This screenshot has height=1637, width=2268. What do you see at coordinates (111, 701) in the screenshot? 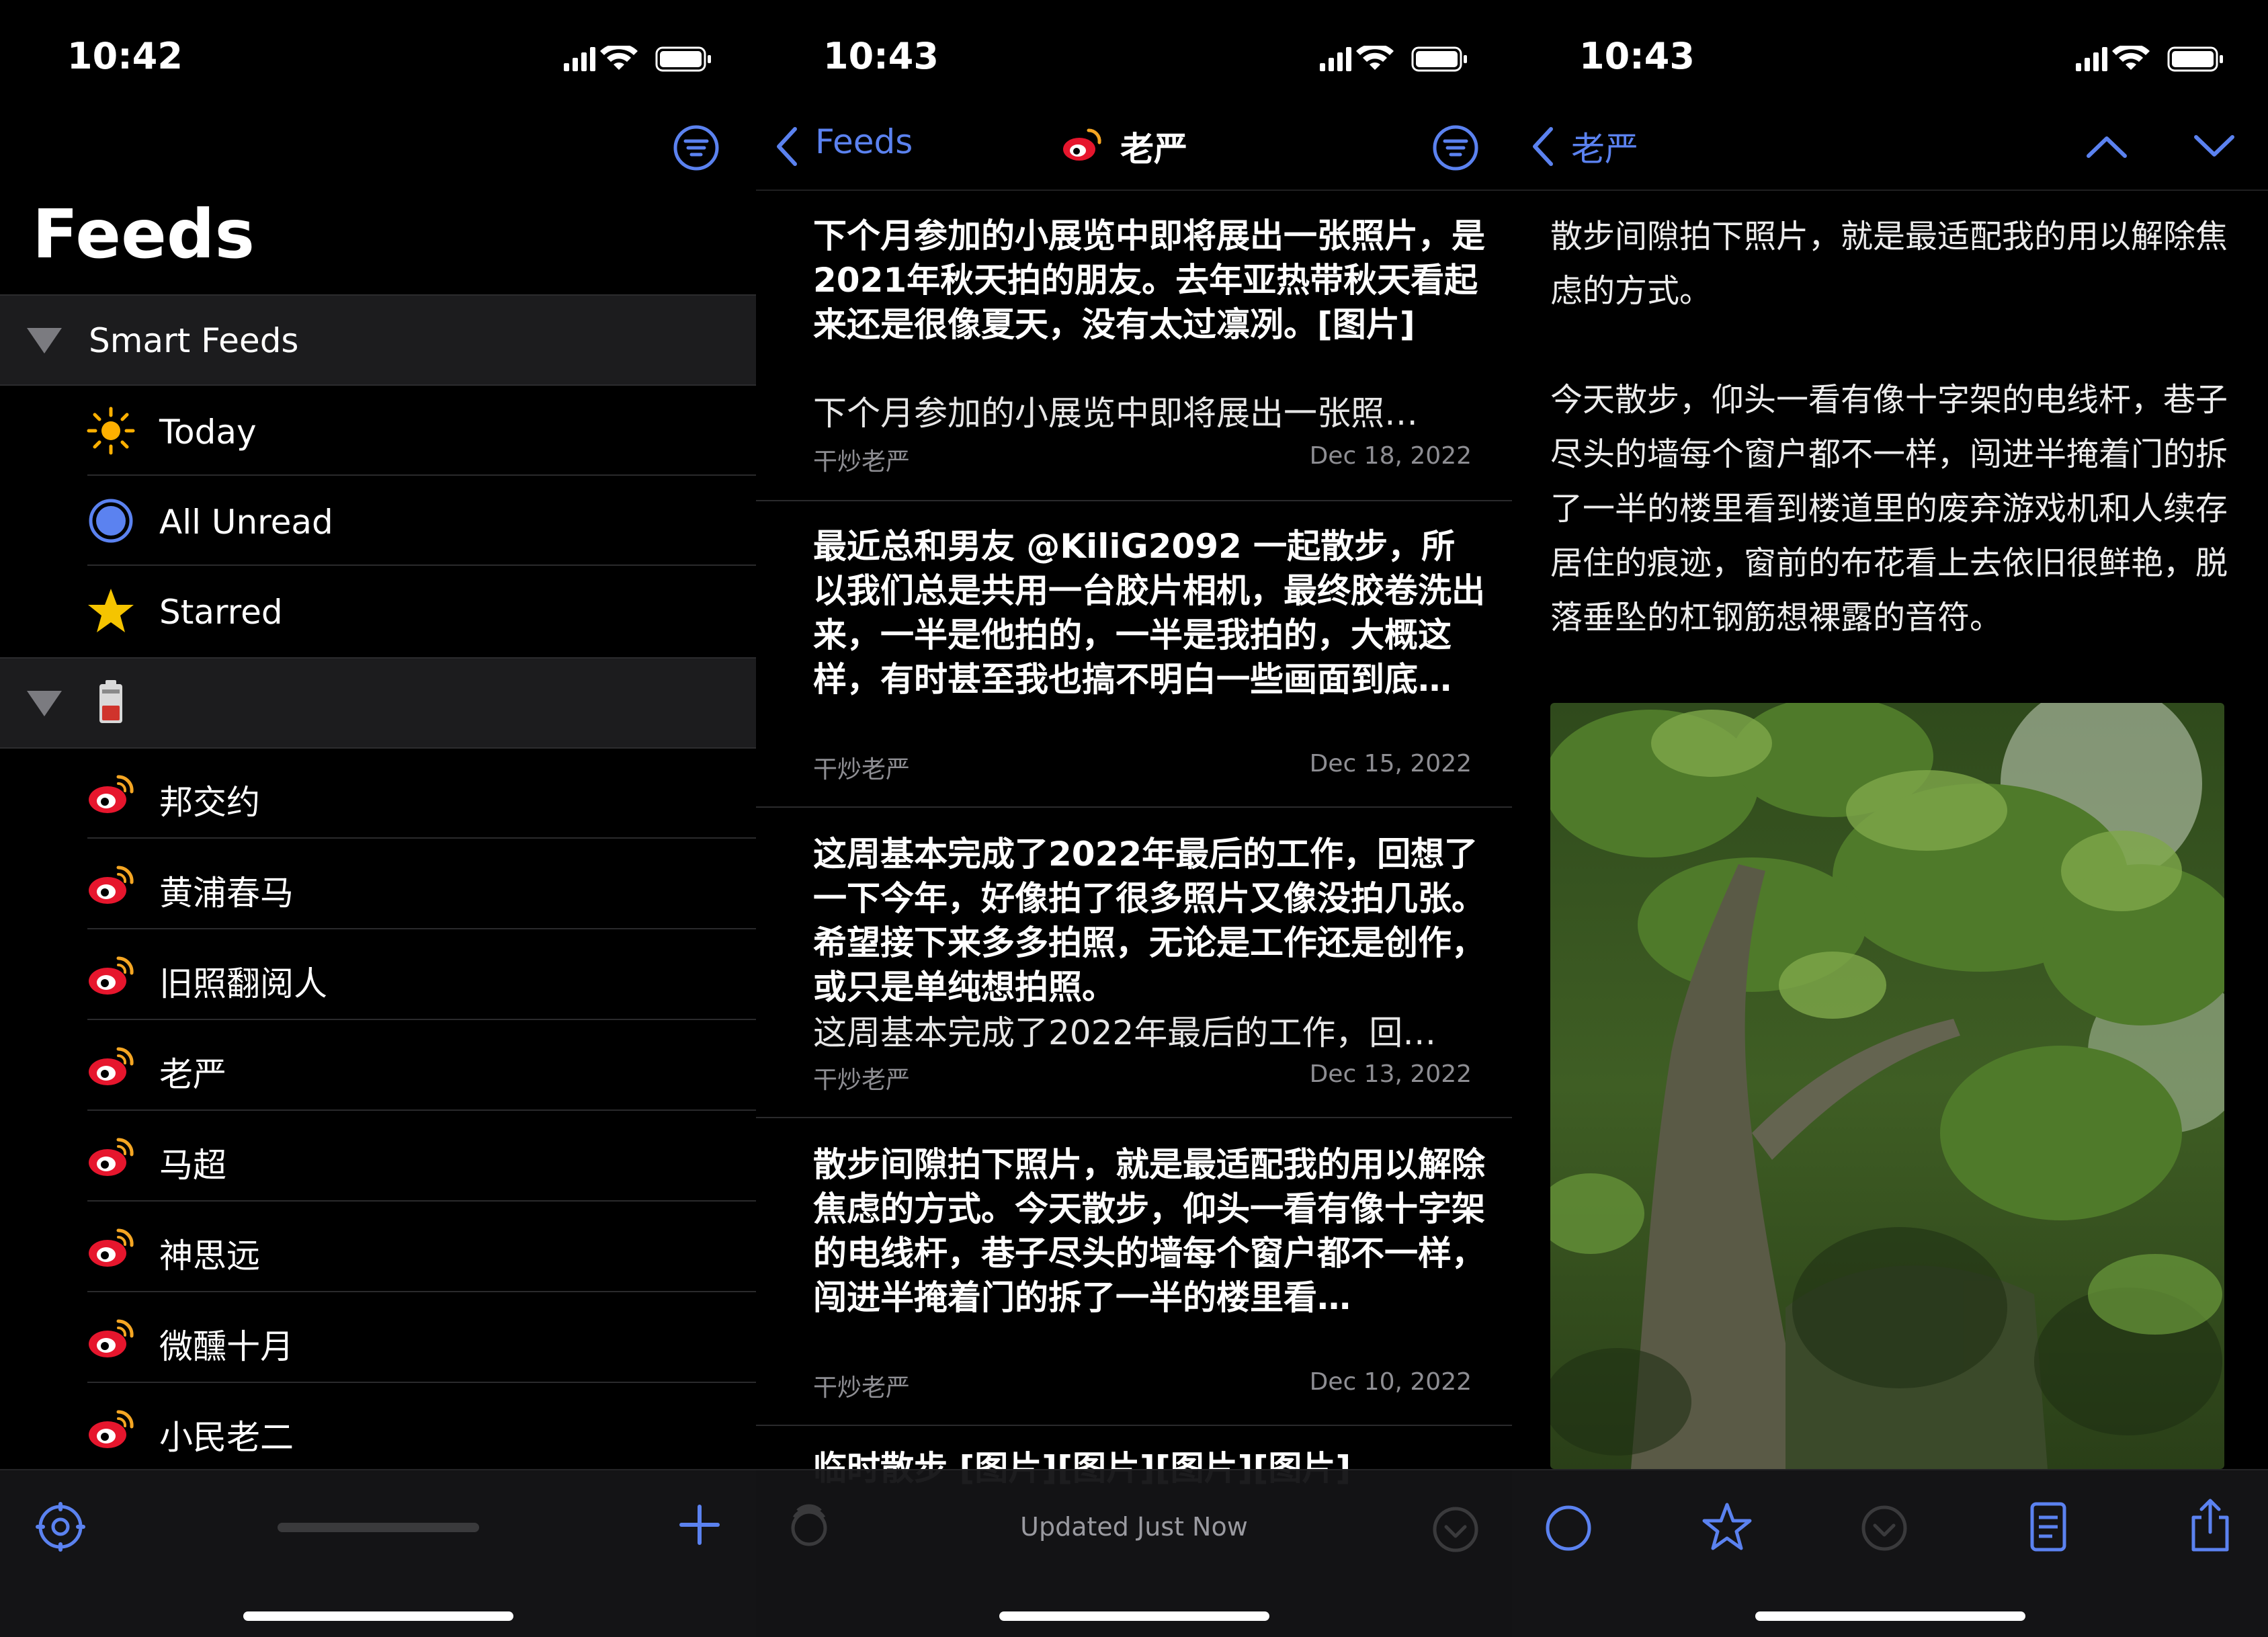
I see `folder-battery-icon` at bounding box center [111, 701].